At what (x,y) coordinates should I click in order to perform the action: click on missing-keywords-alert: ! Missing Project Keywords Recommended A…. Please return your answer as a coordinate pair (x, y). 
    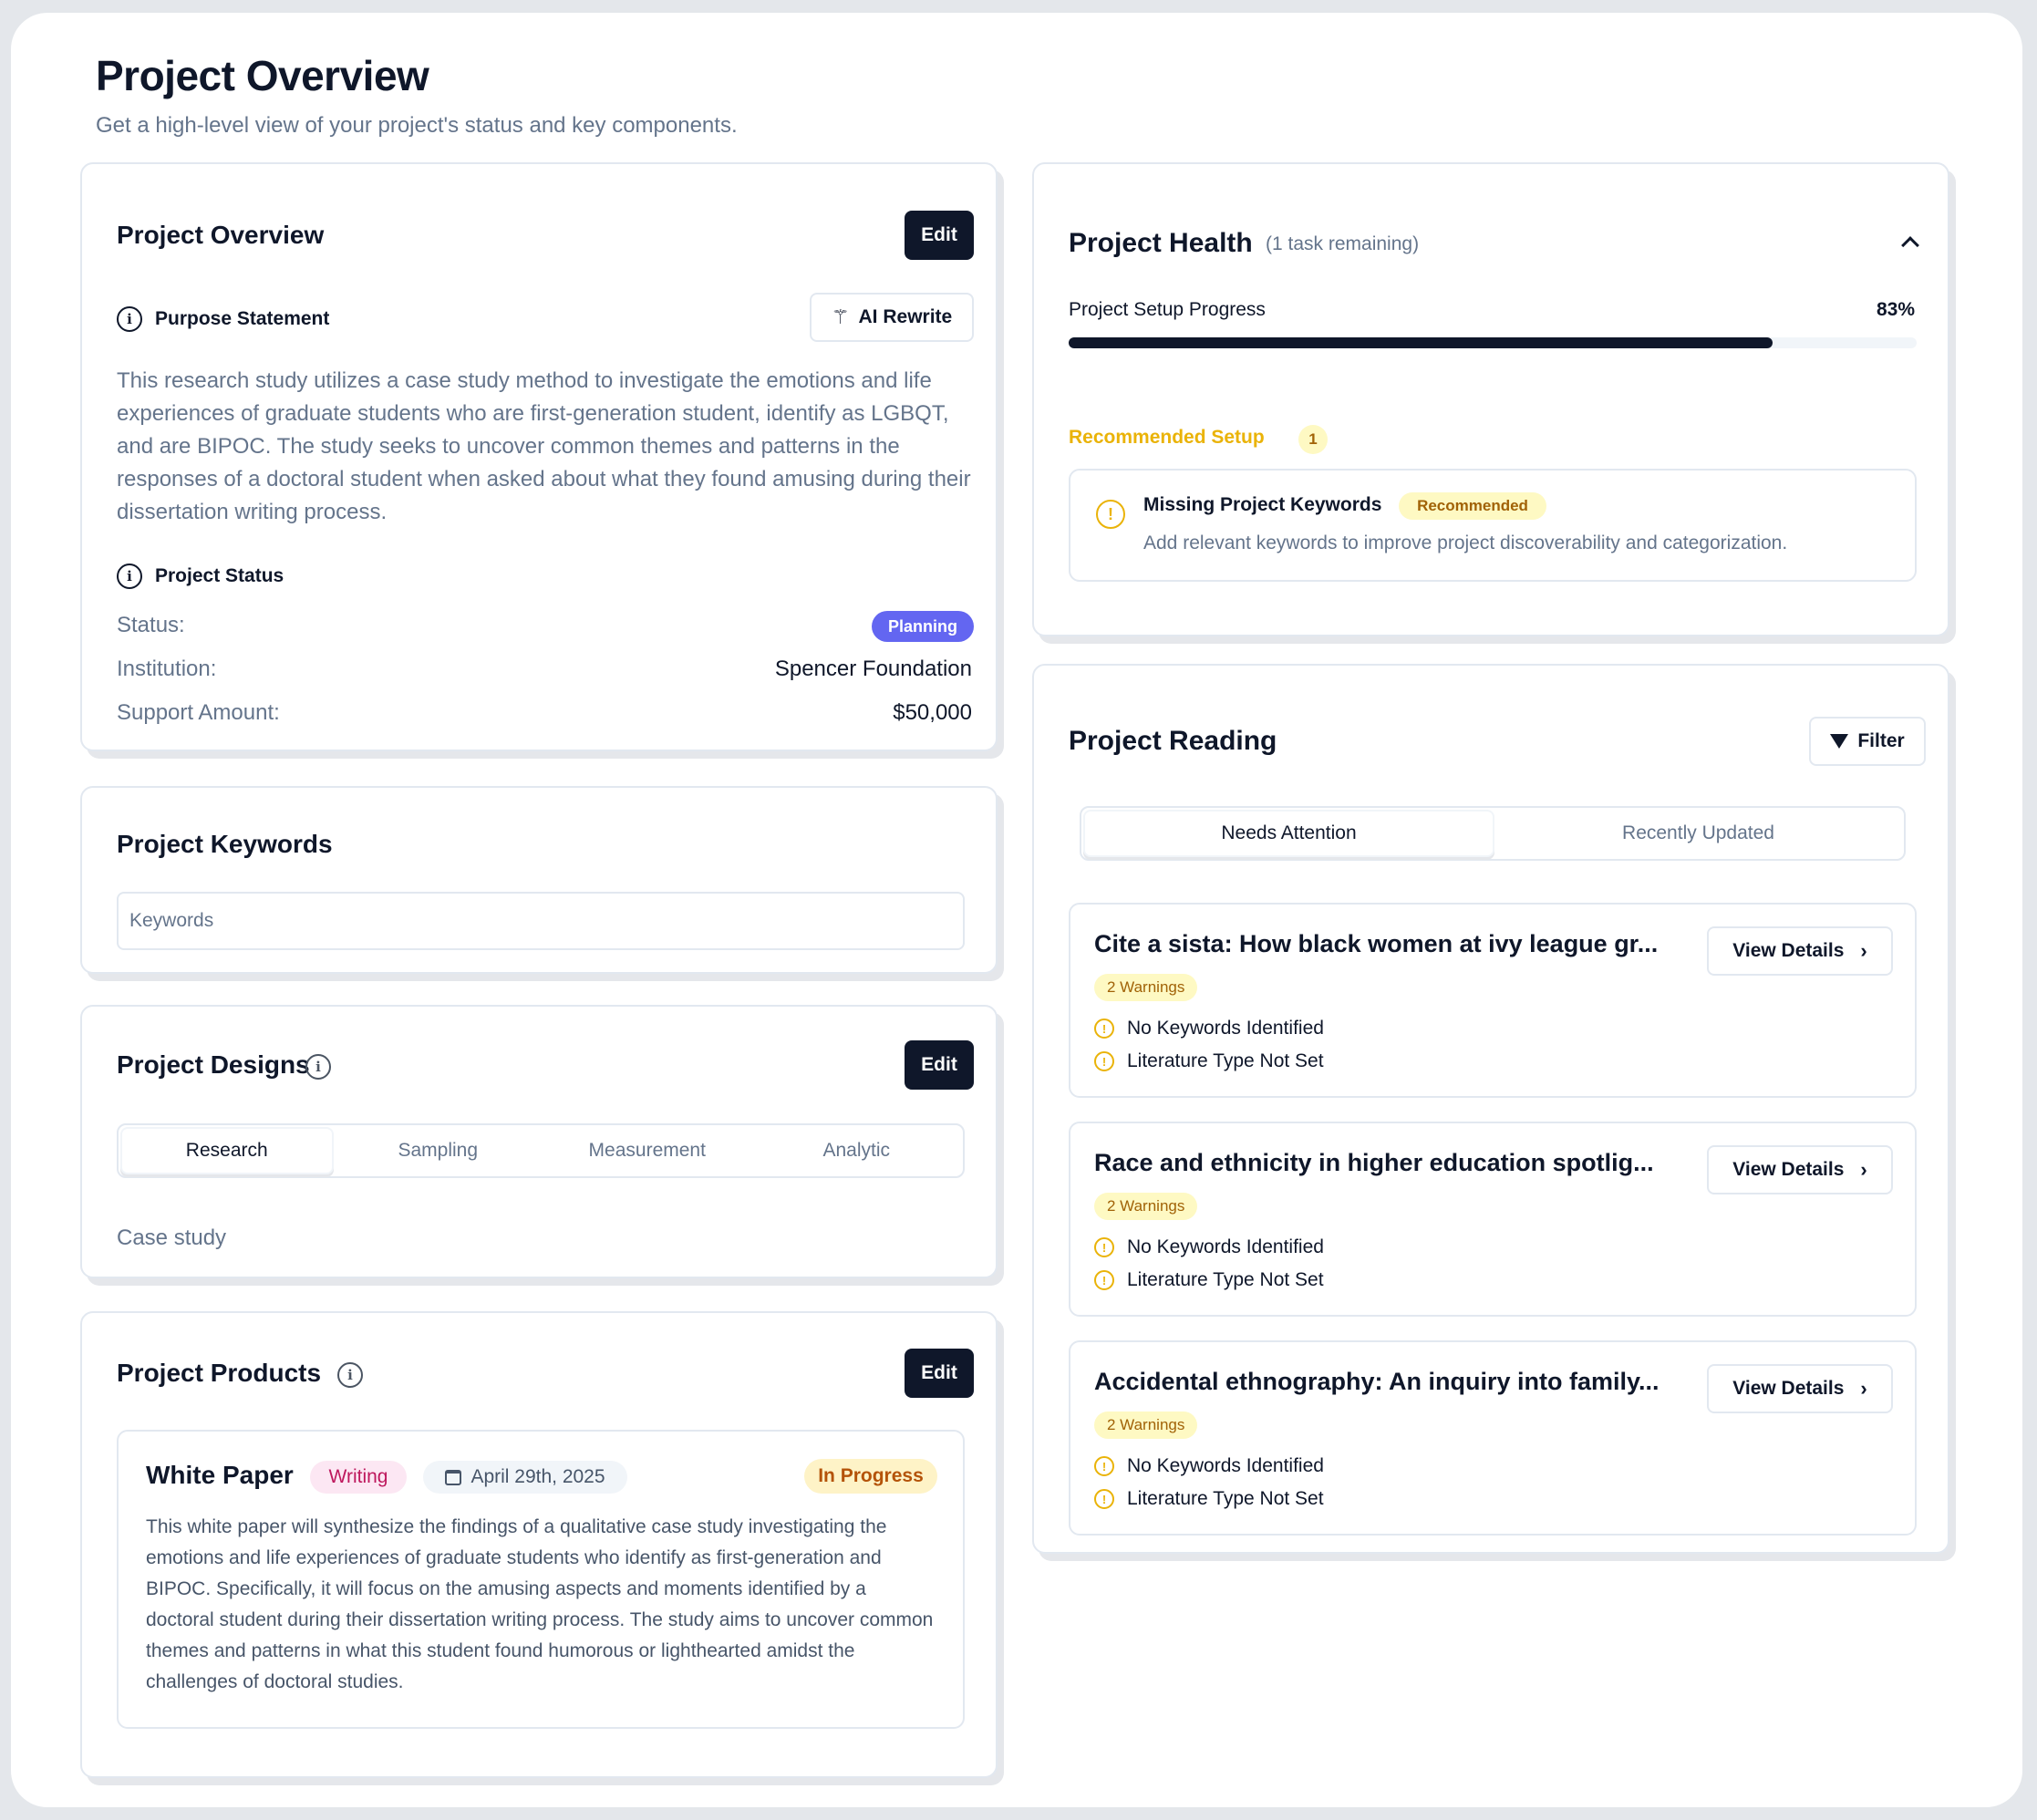
    Looking at the image, I should click on (1493, 525).